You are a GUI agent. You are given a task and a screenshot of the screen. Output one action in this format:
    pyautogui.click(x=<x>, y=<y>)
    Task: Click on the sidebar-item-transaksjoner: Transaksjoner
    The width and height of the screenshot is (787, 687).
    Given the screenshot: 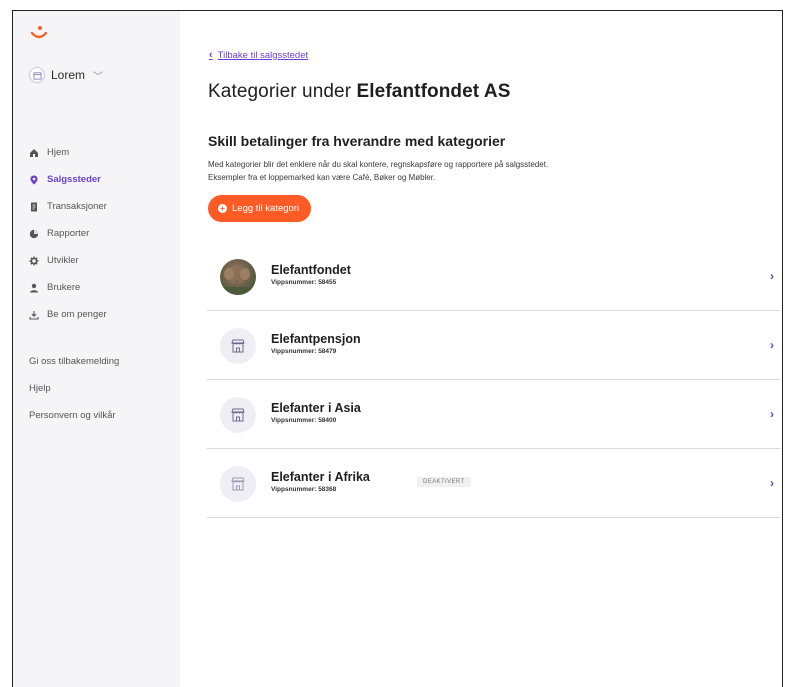 What is the action you would take?
    pyautogui.click(x=68, y=206)
    